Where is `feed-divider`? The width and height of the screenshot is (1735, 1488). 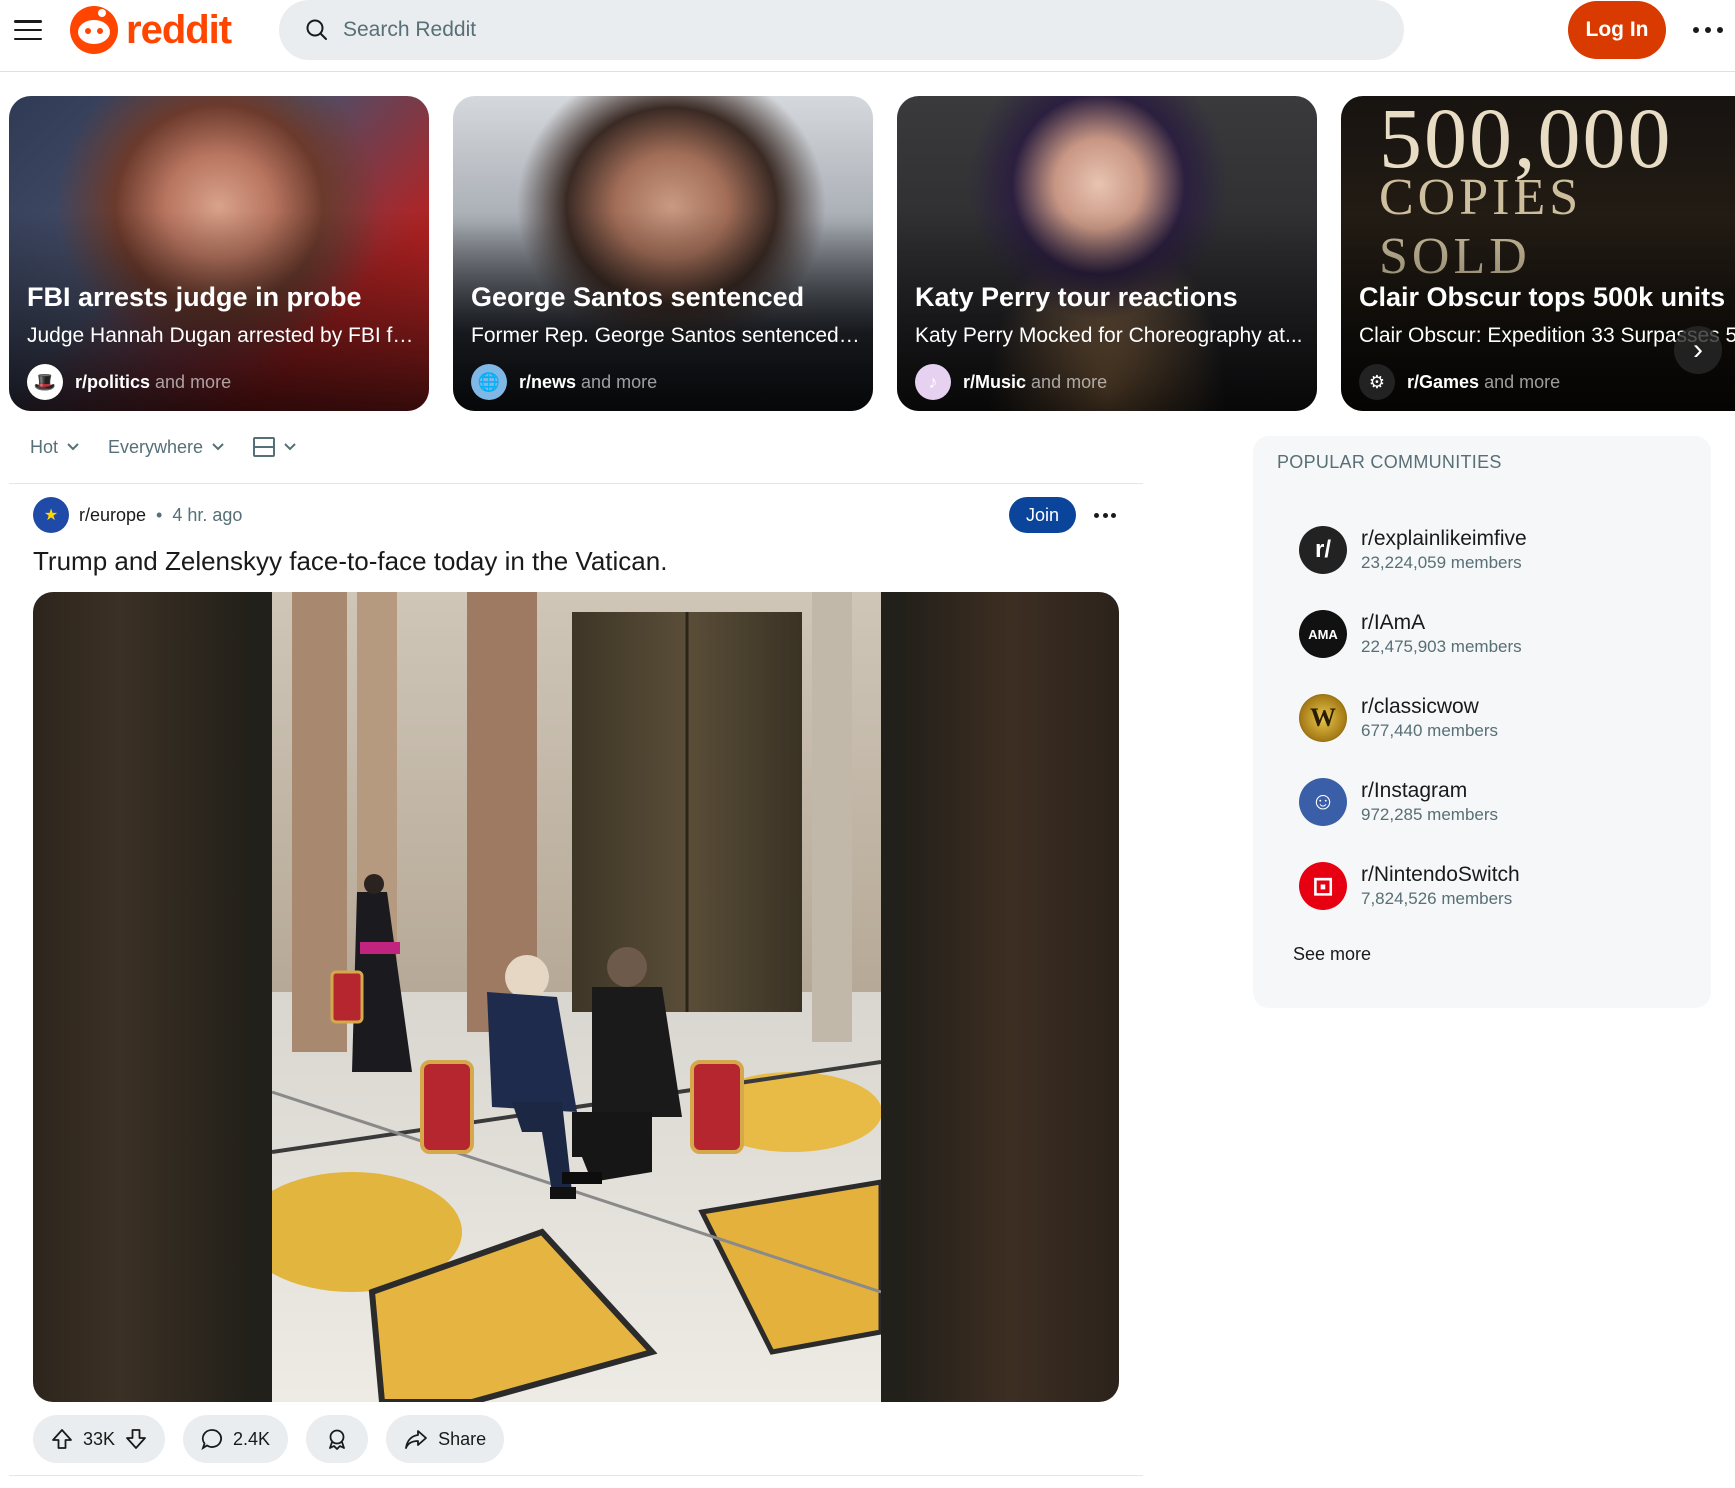 feed-divider is located at coordinates (576, 483).